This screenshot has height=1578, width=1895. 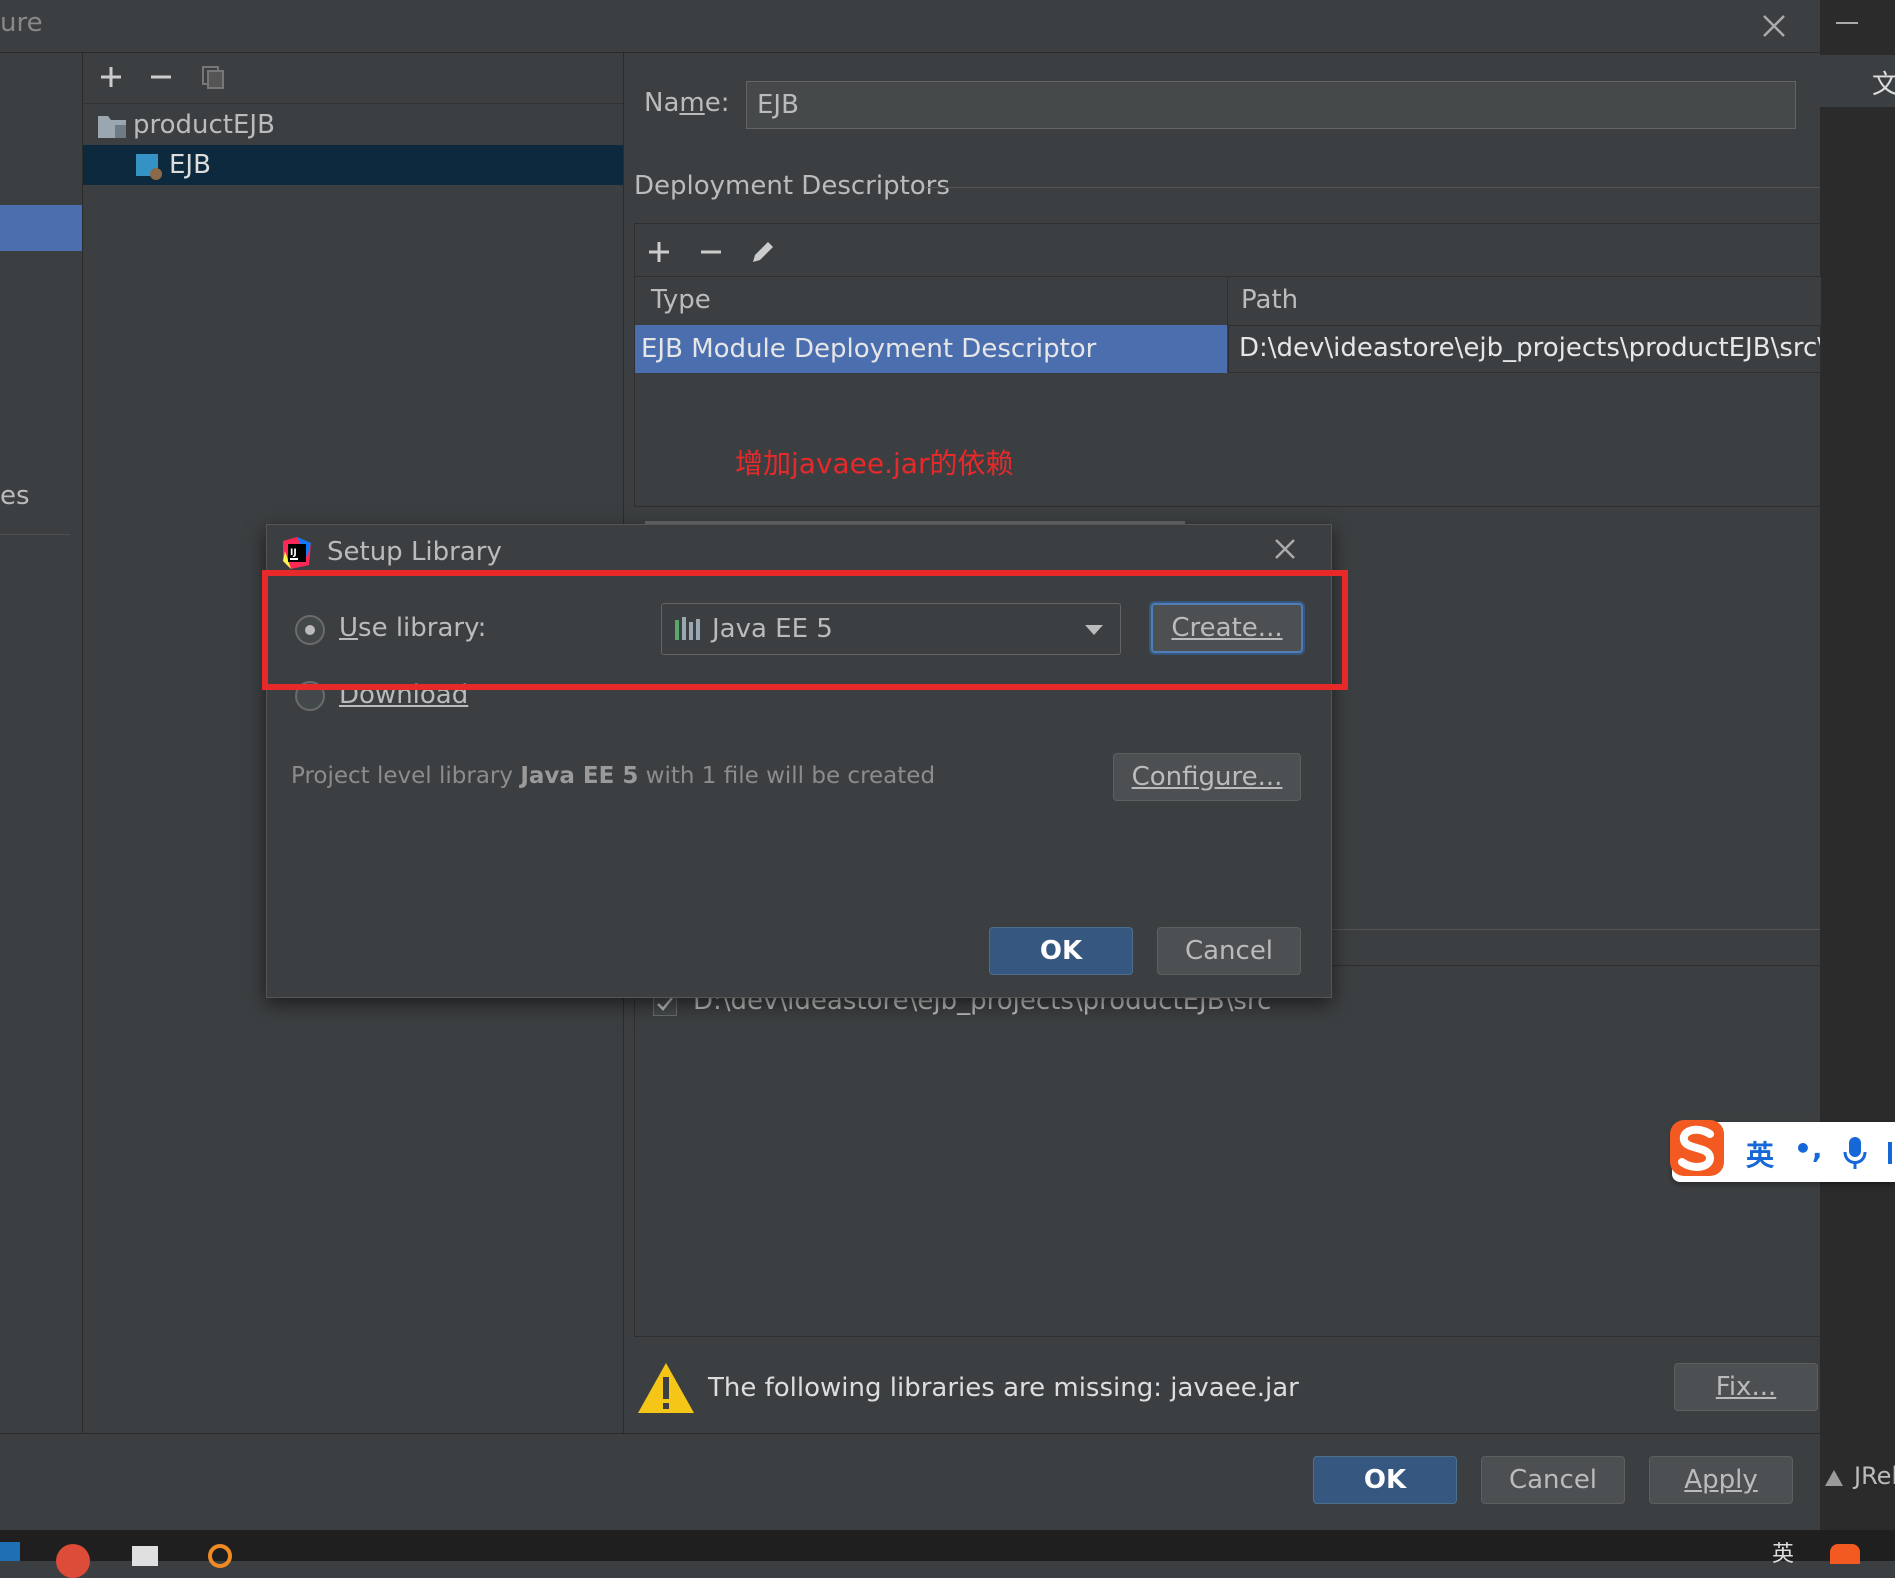 I want to click on edit-descriptor-icon, so click(x=763, y=252).